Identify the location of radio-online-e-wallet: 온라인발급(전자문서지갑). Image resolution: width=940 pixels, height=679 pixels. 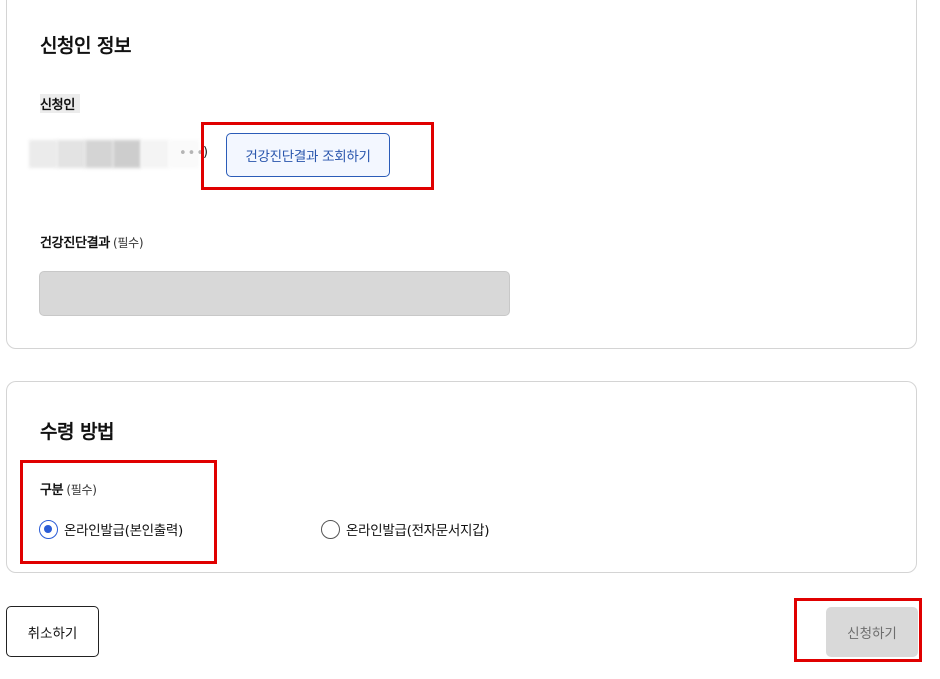
(405, 529).